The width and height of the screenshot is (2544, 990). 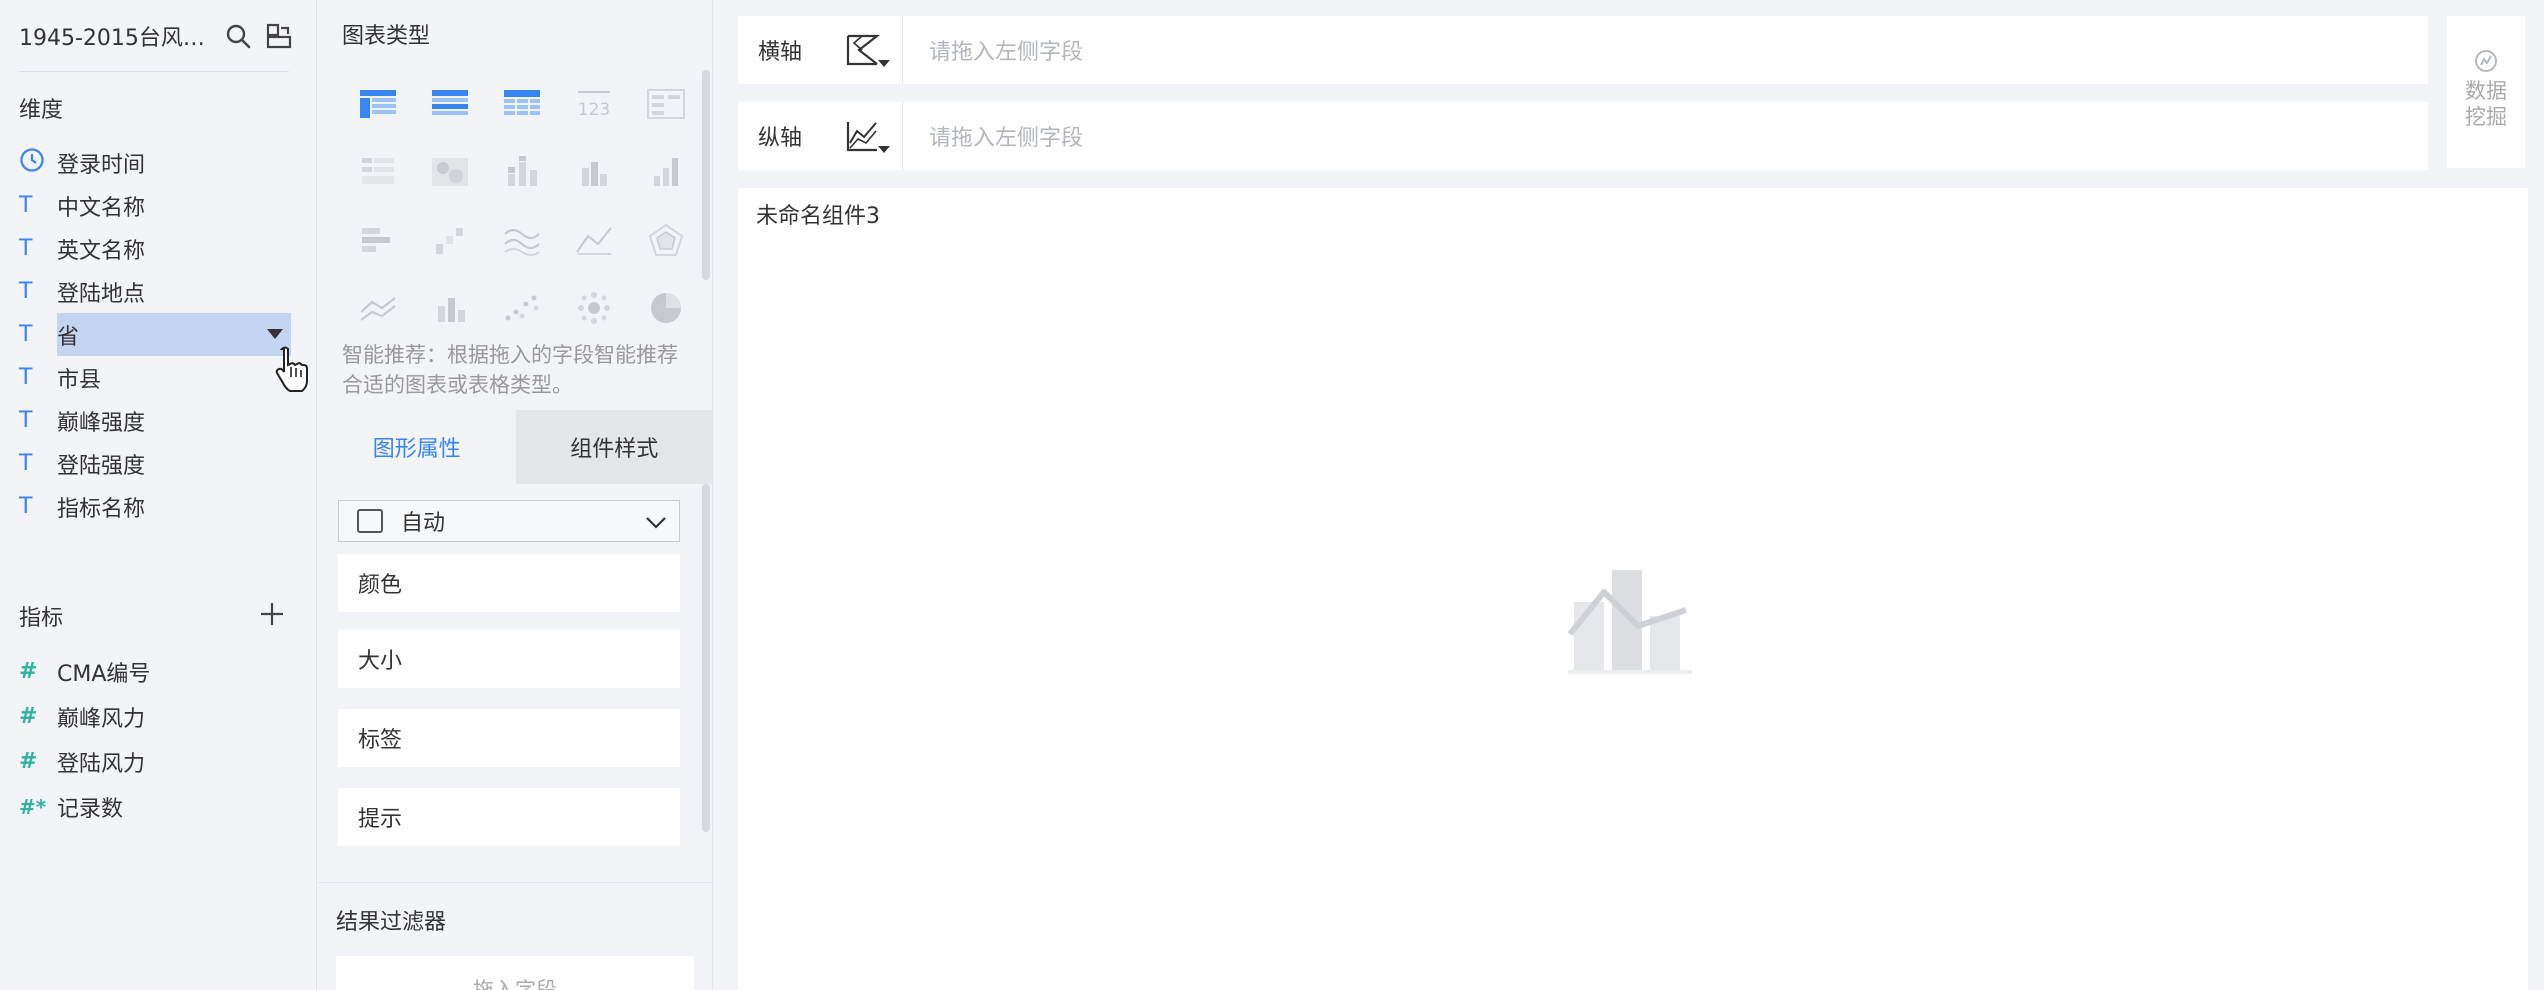 What do you see at coordinates (378, 172) in the screenshot?
I see `chart-type-area-map` at bounding box center [378, 172].